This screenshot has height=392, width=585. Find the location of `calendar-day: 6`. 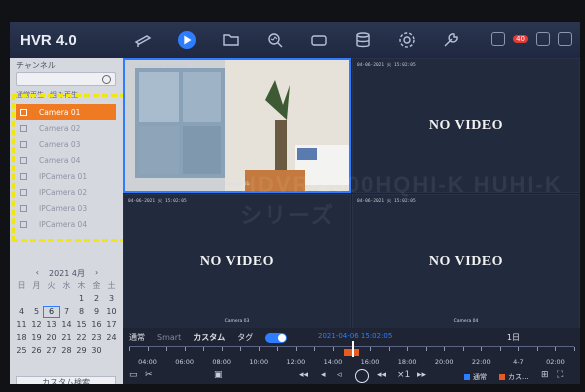

calendar-day: 6 is located at coordinates (51, 312).